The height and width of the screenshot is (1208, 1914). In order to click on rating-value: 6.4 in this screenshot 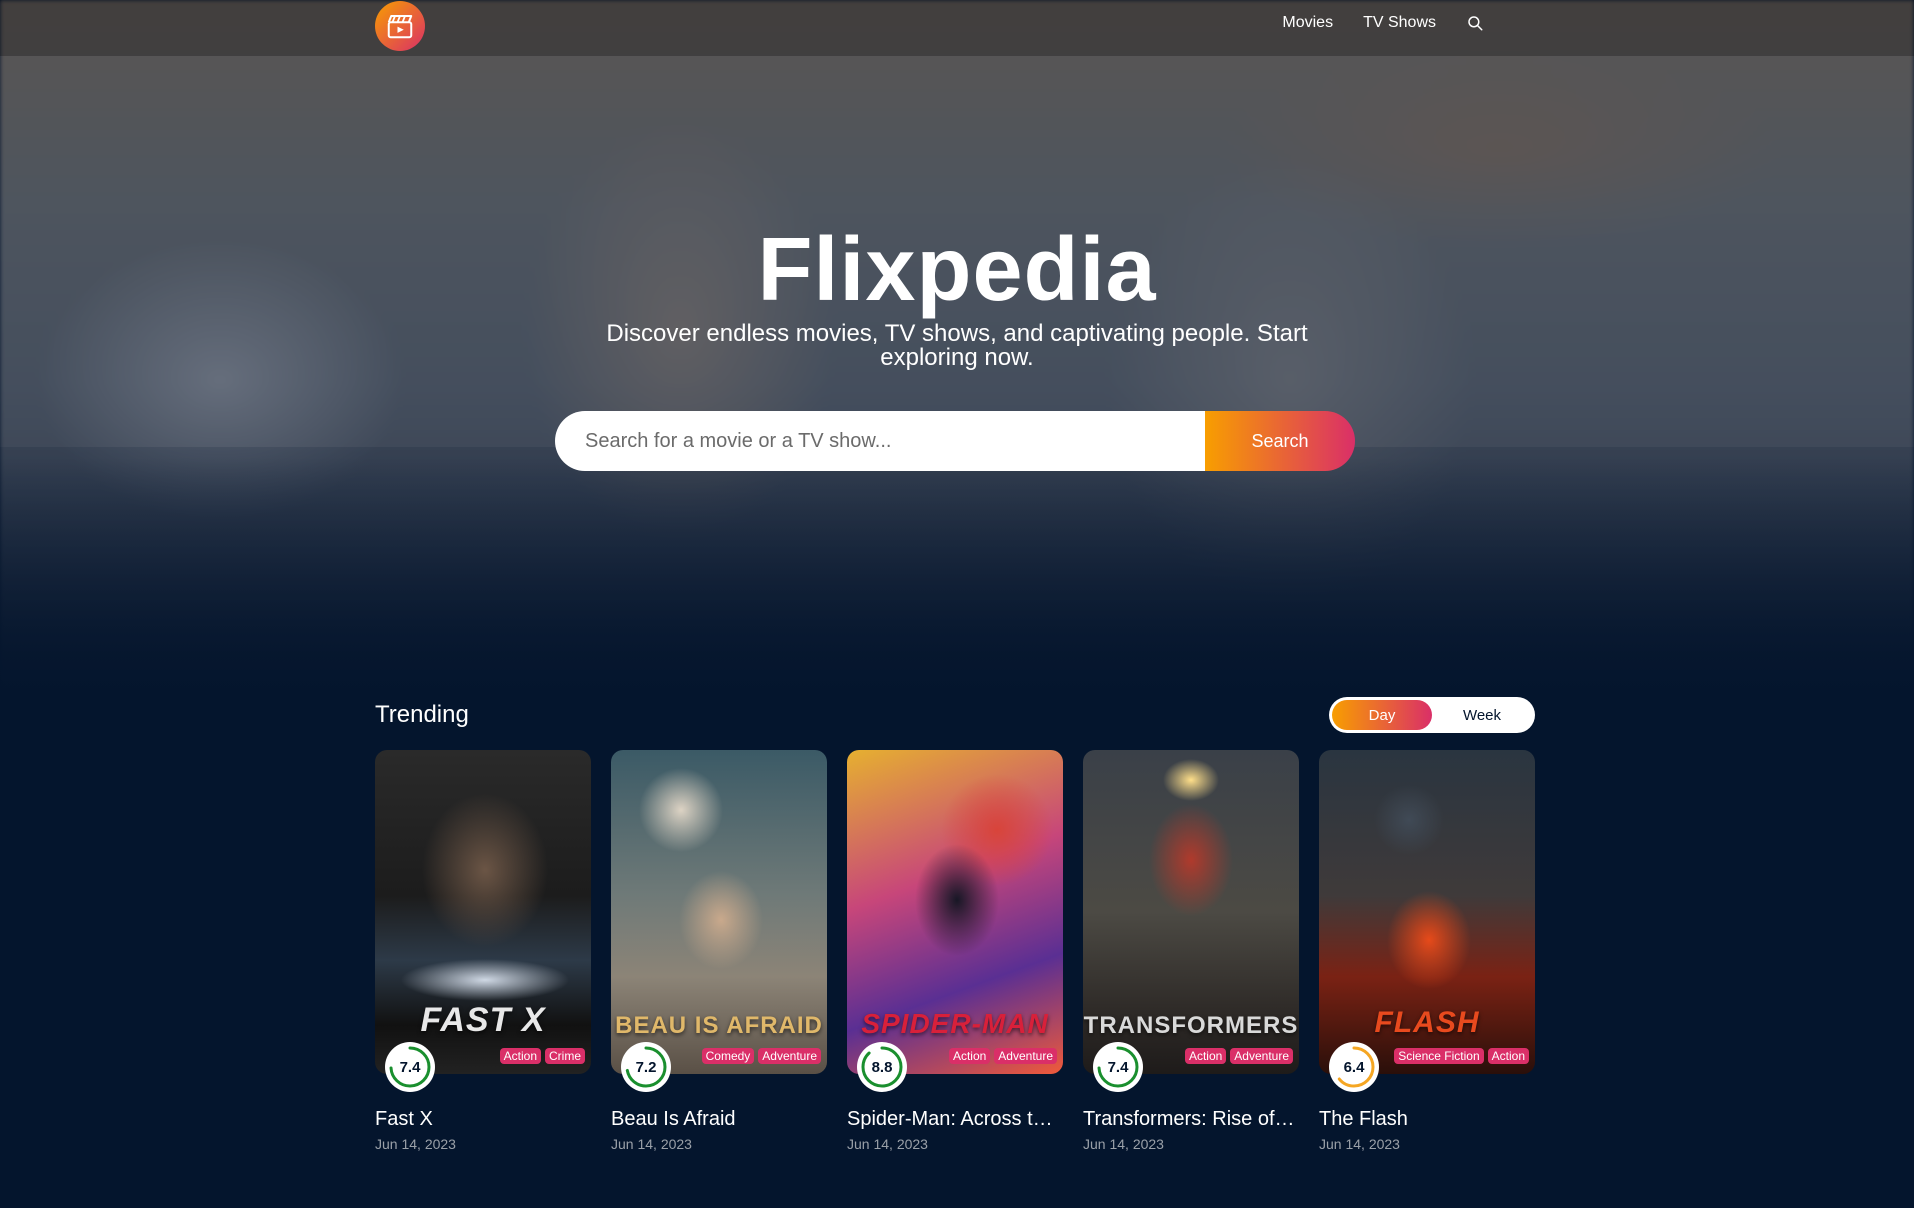, I will do `click(1354, 1067)`.